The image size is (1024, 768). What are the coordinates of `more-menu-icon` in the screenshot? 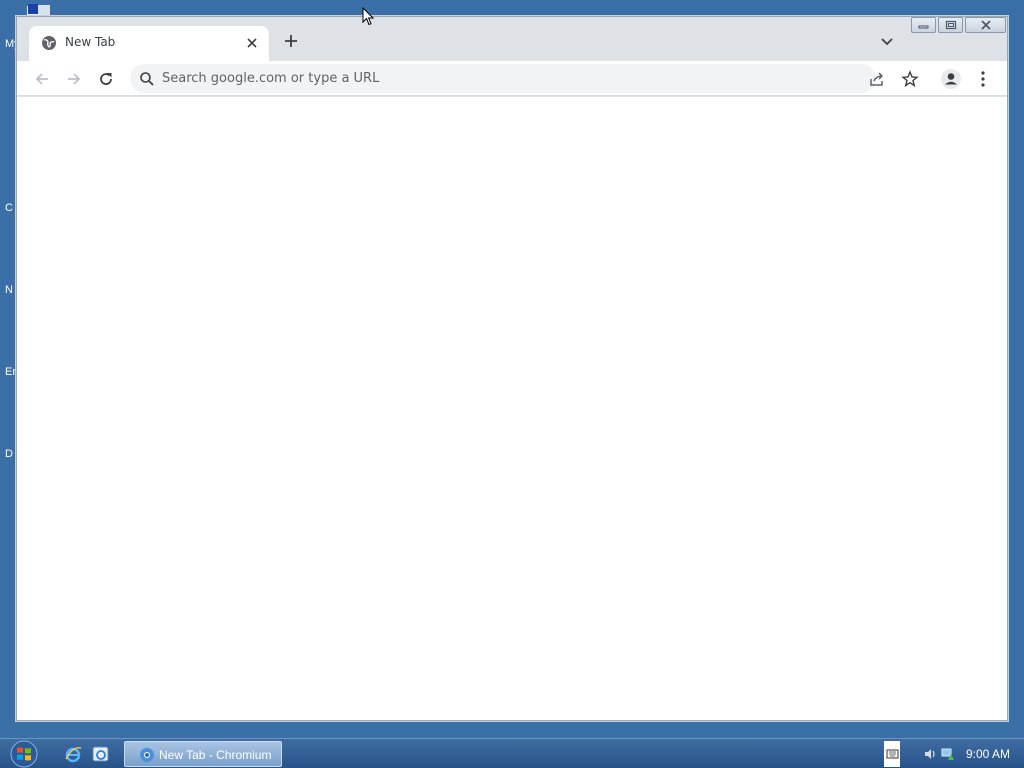 It's located at (983, 79).